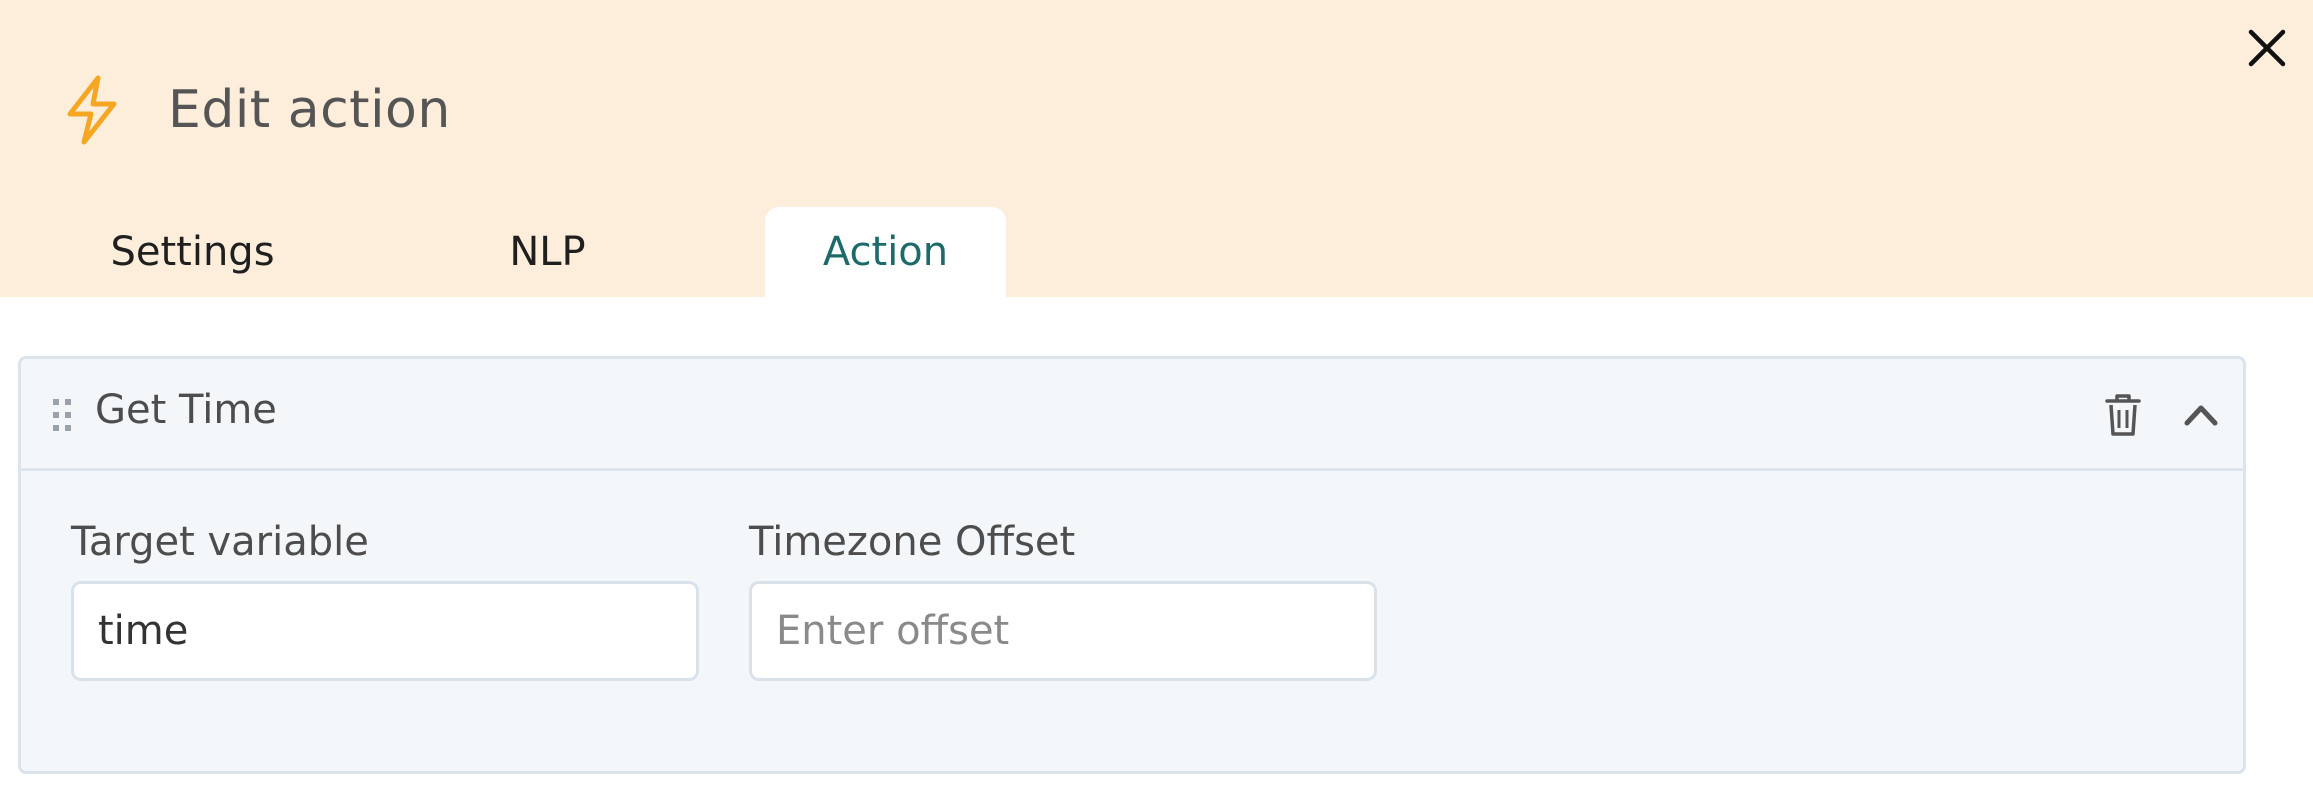 This screenshot has height=806, width=2313. I want to click on close-button, so click(2267, 48).